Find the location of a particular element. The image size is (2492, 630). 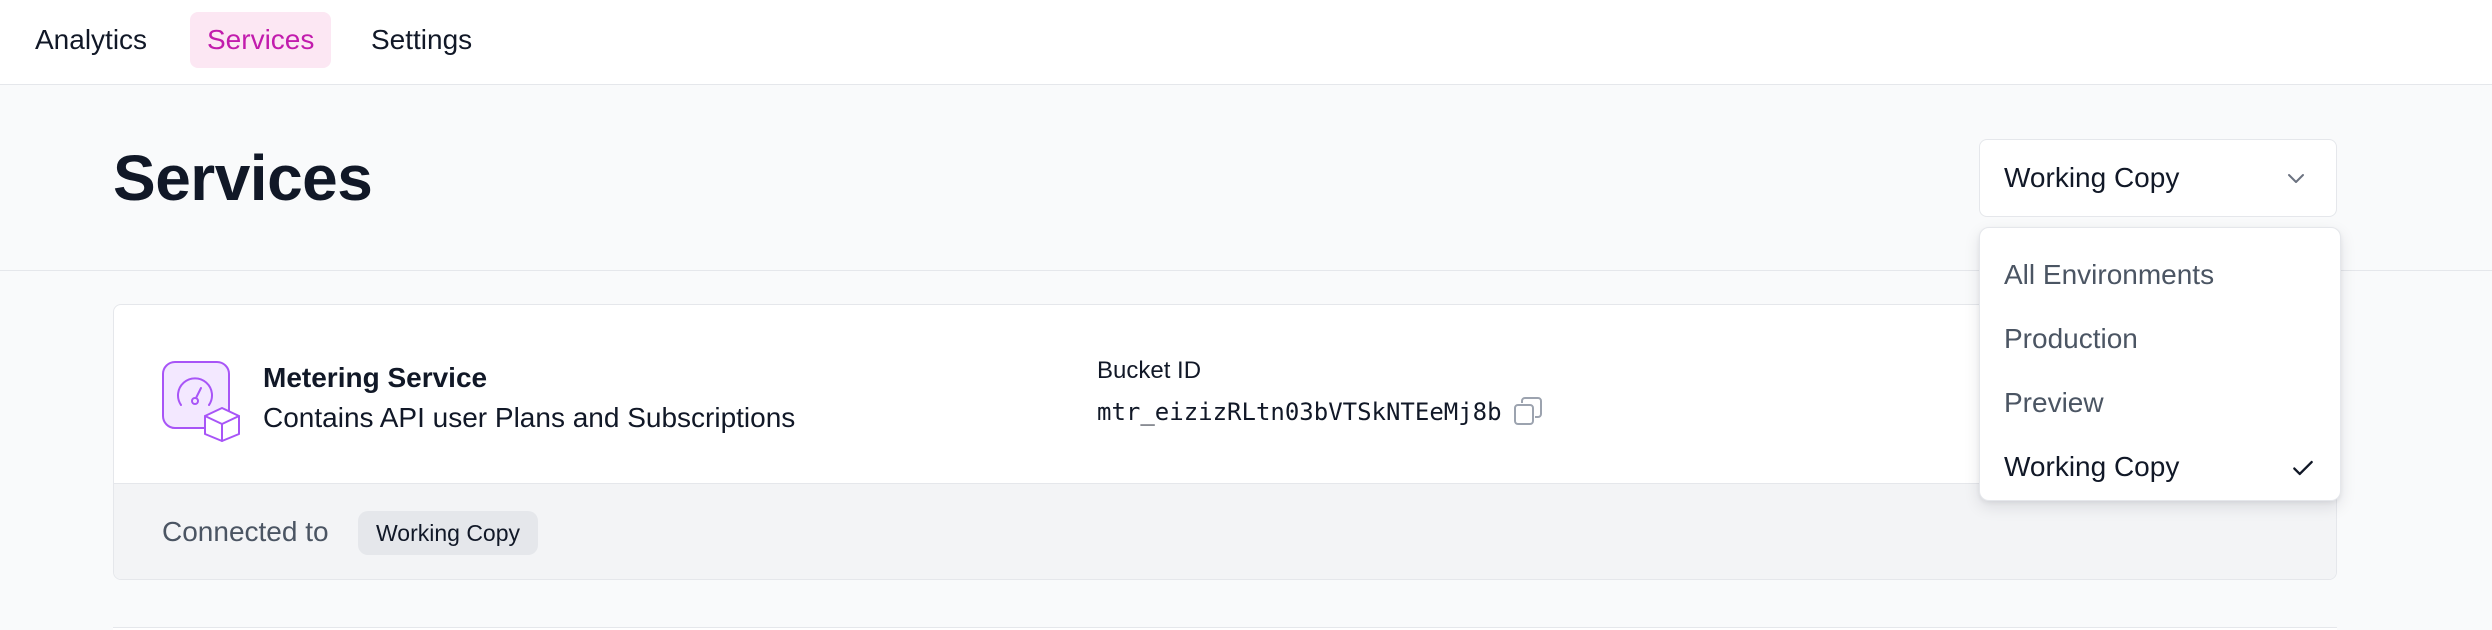

environment-option-all: All Environments is located at coordinates (2160, 275).